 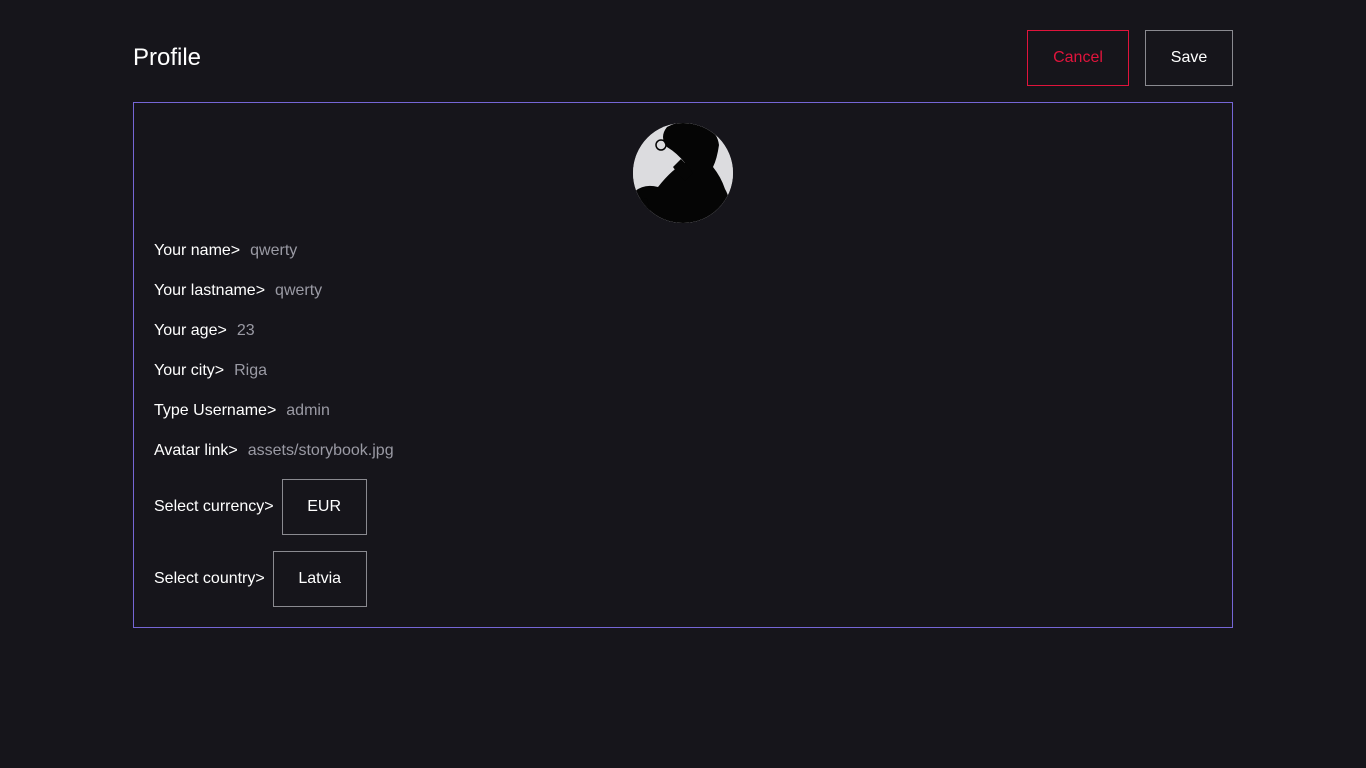 What do you see at coordinates (1189, 58) in the screenshot?
I see `save-button: Save` at bounding box center [1189, 58].